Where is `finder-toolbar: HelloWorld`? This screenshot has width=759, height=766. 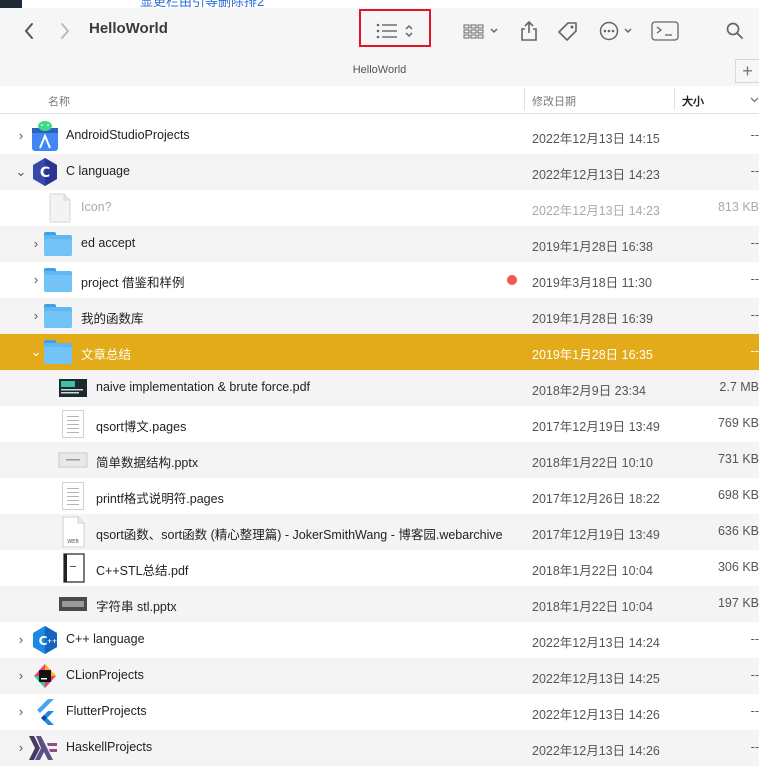
finder-toolbar: HelloWorld is located at coordinates (379, 31).